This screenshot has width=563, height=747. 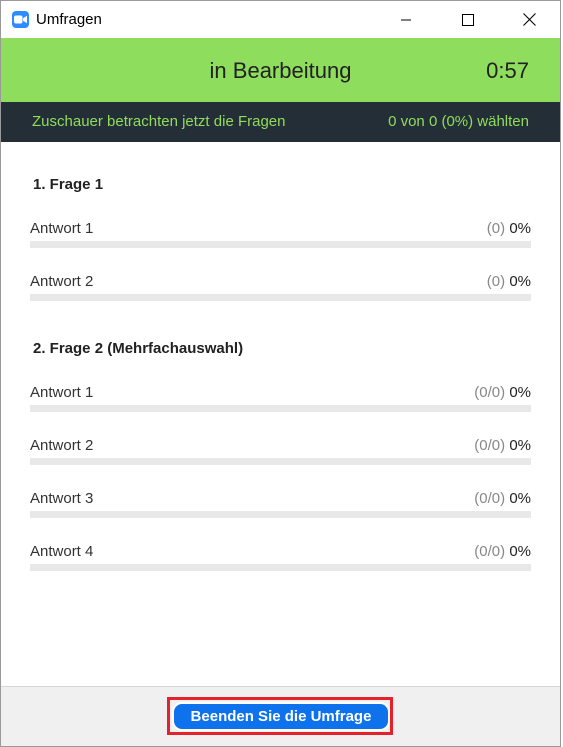 I want to click on viewers-status-text: Zuschauer betrachten jetzt die Fragen, so click(x=159, y=121).